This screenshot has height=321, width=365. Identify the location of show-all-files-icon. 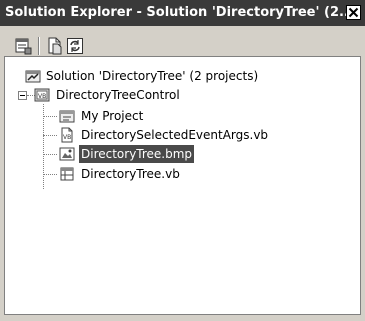
(55, 46).